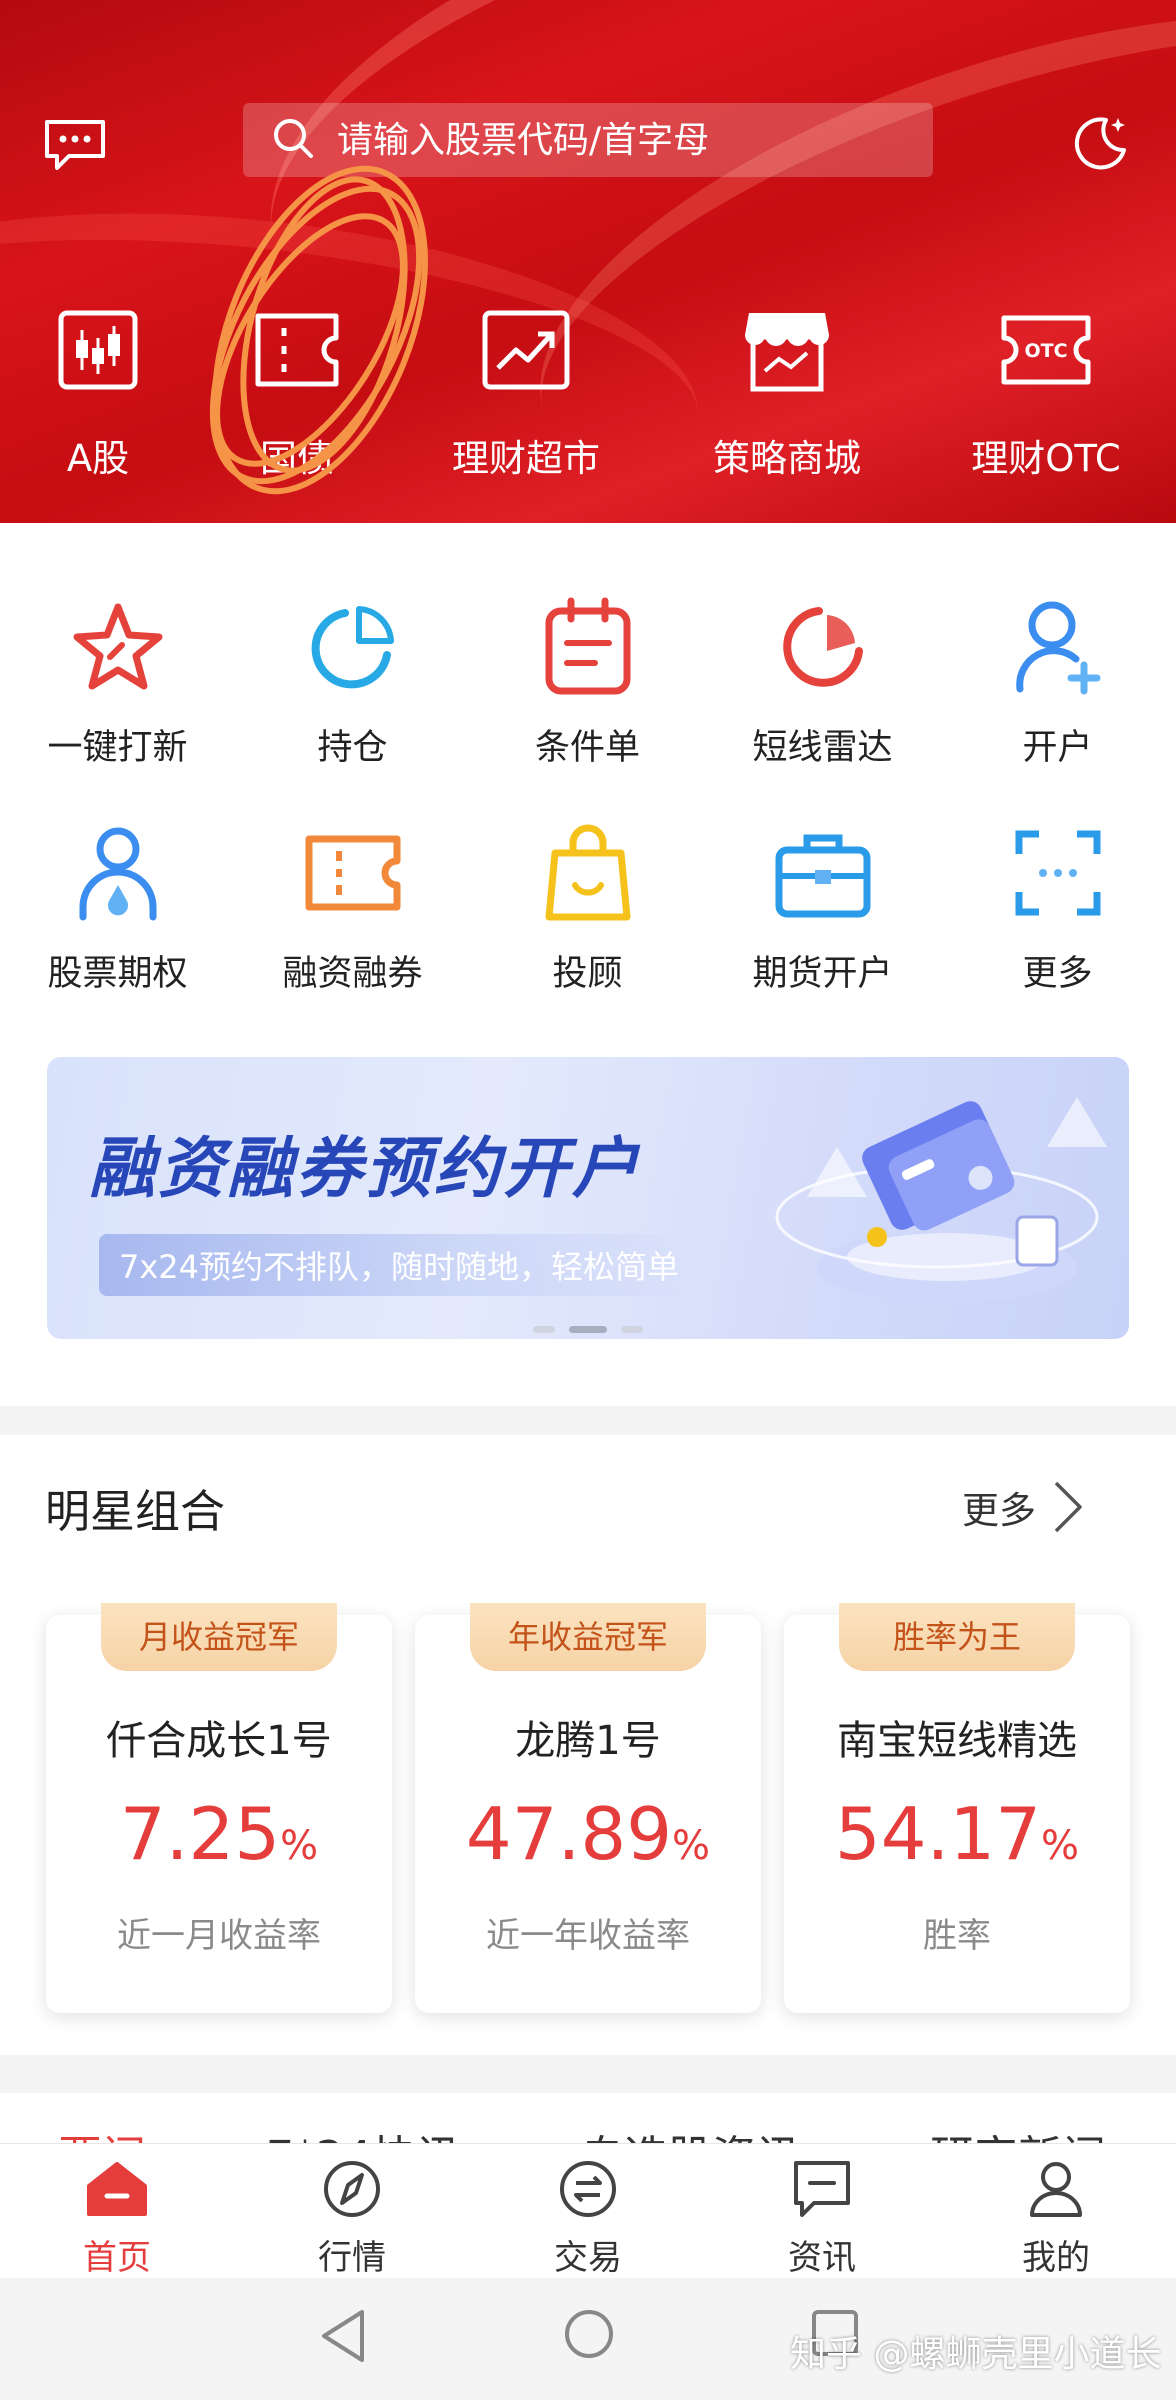  Describe the element at coordinates (200, 1834) in the screenshot. I see `return-value: 7.25` at that location.